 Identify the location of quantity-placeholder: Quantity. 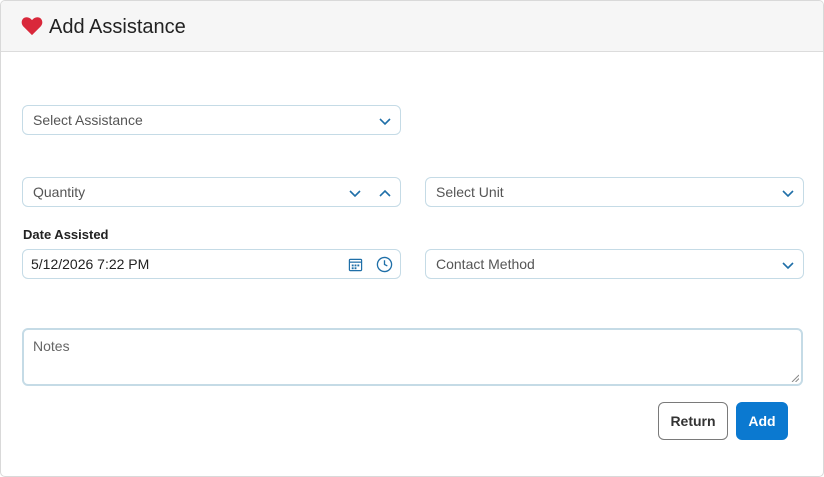
(59, 192).